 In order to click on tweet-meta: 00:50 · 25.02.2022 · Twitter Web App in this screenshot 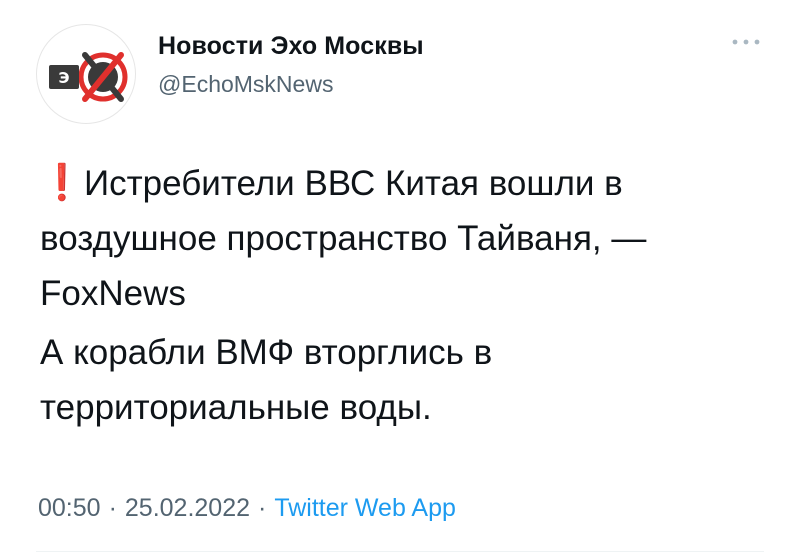, I will do `click(247, 508)`.